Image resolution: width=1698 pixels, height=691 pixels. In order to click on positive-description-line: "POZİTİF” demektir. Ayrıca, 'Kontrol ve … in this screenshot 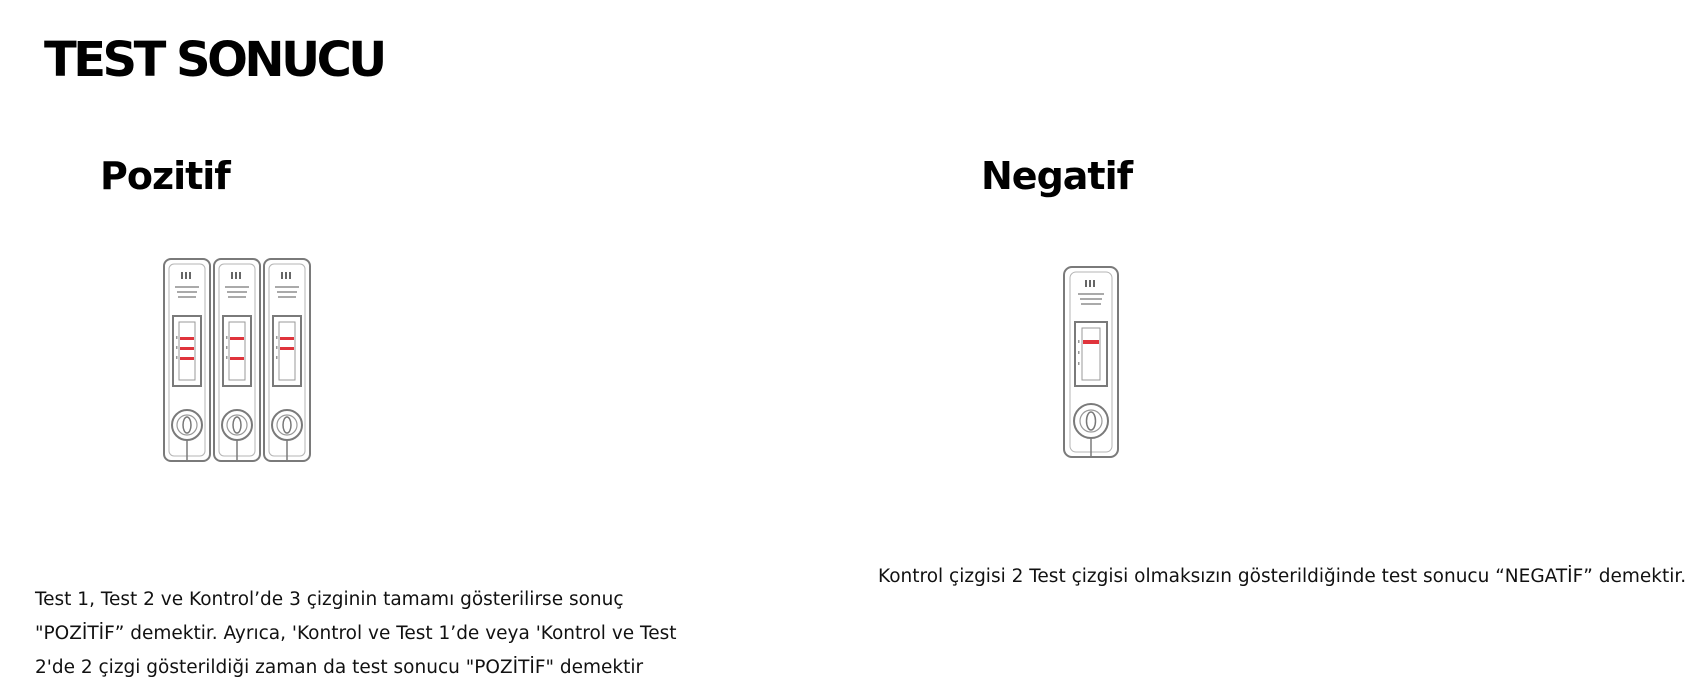, I will do `click(356, 633)`.